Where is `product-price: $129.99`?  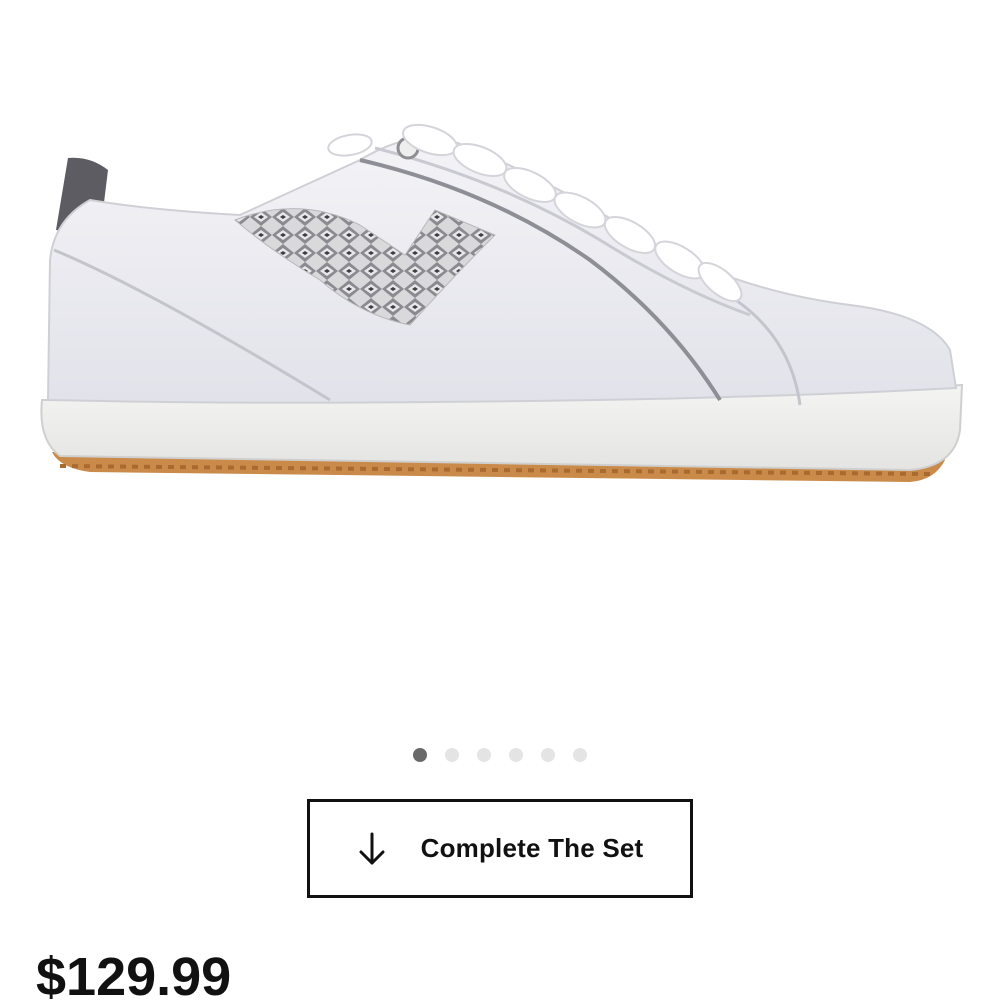 product-price: $129.99 is located at coordinates (134, 973).